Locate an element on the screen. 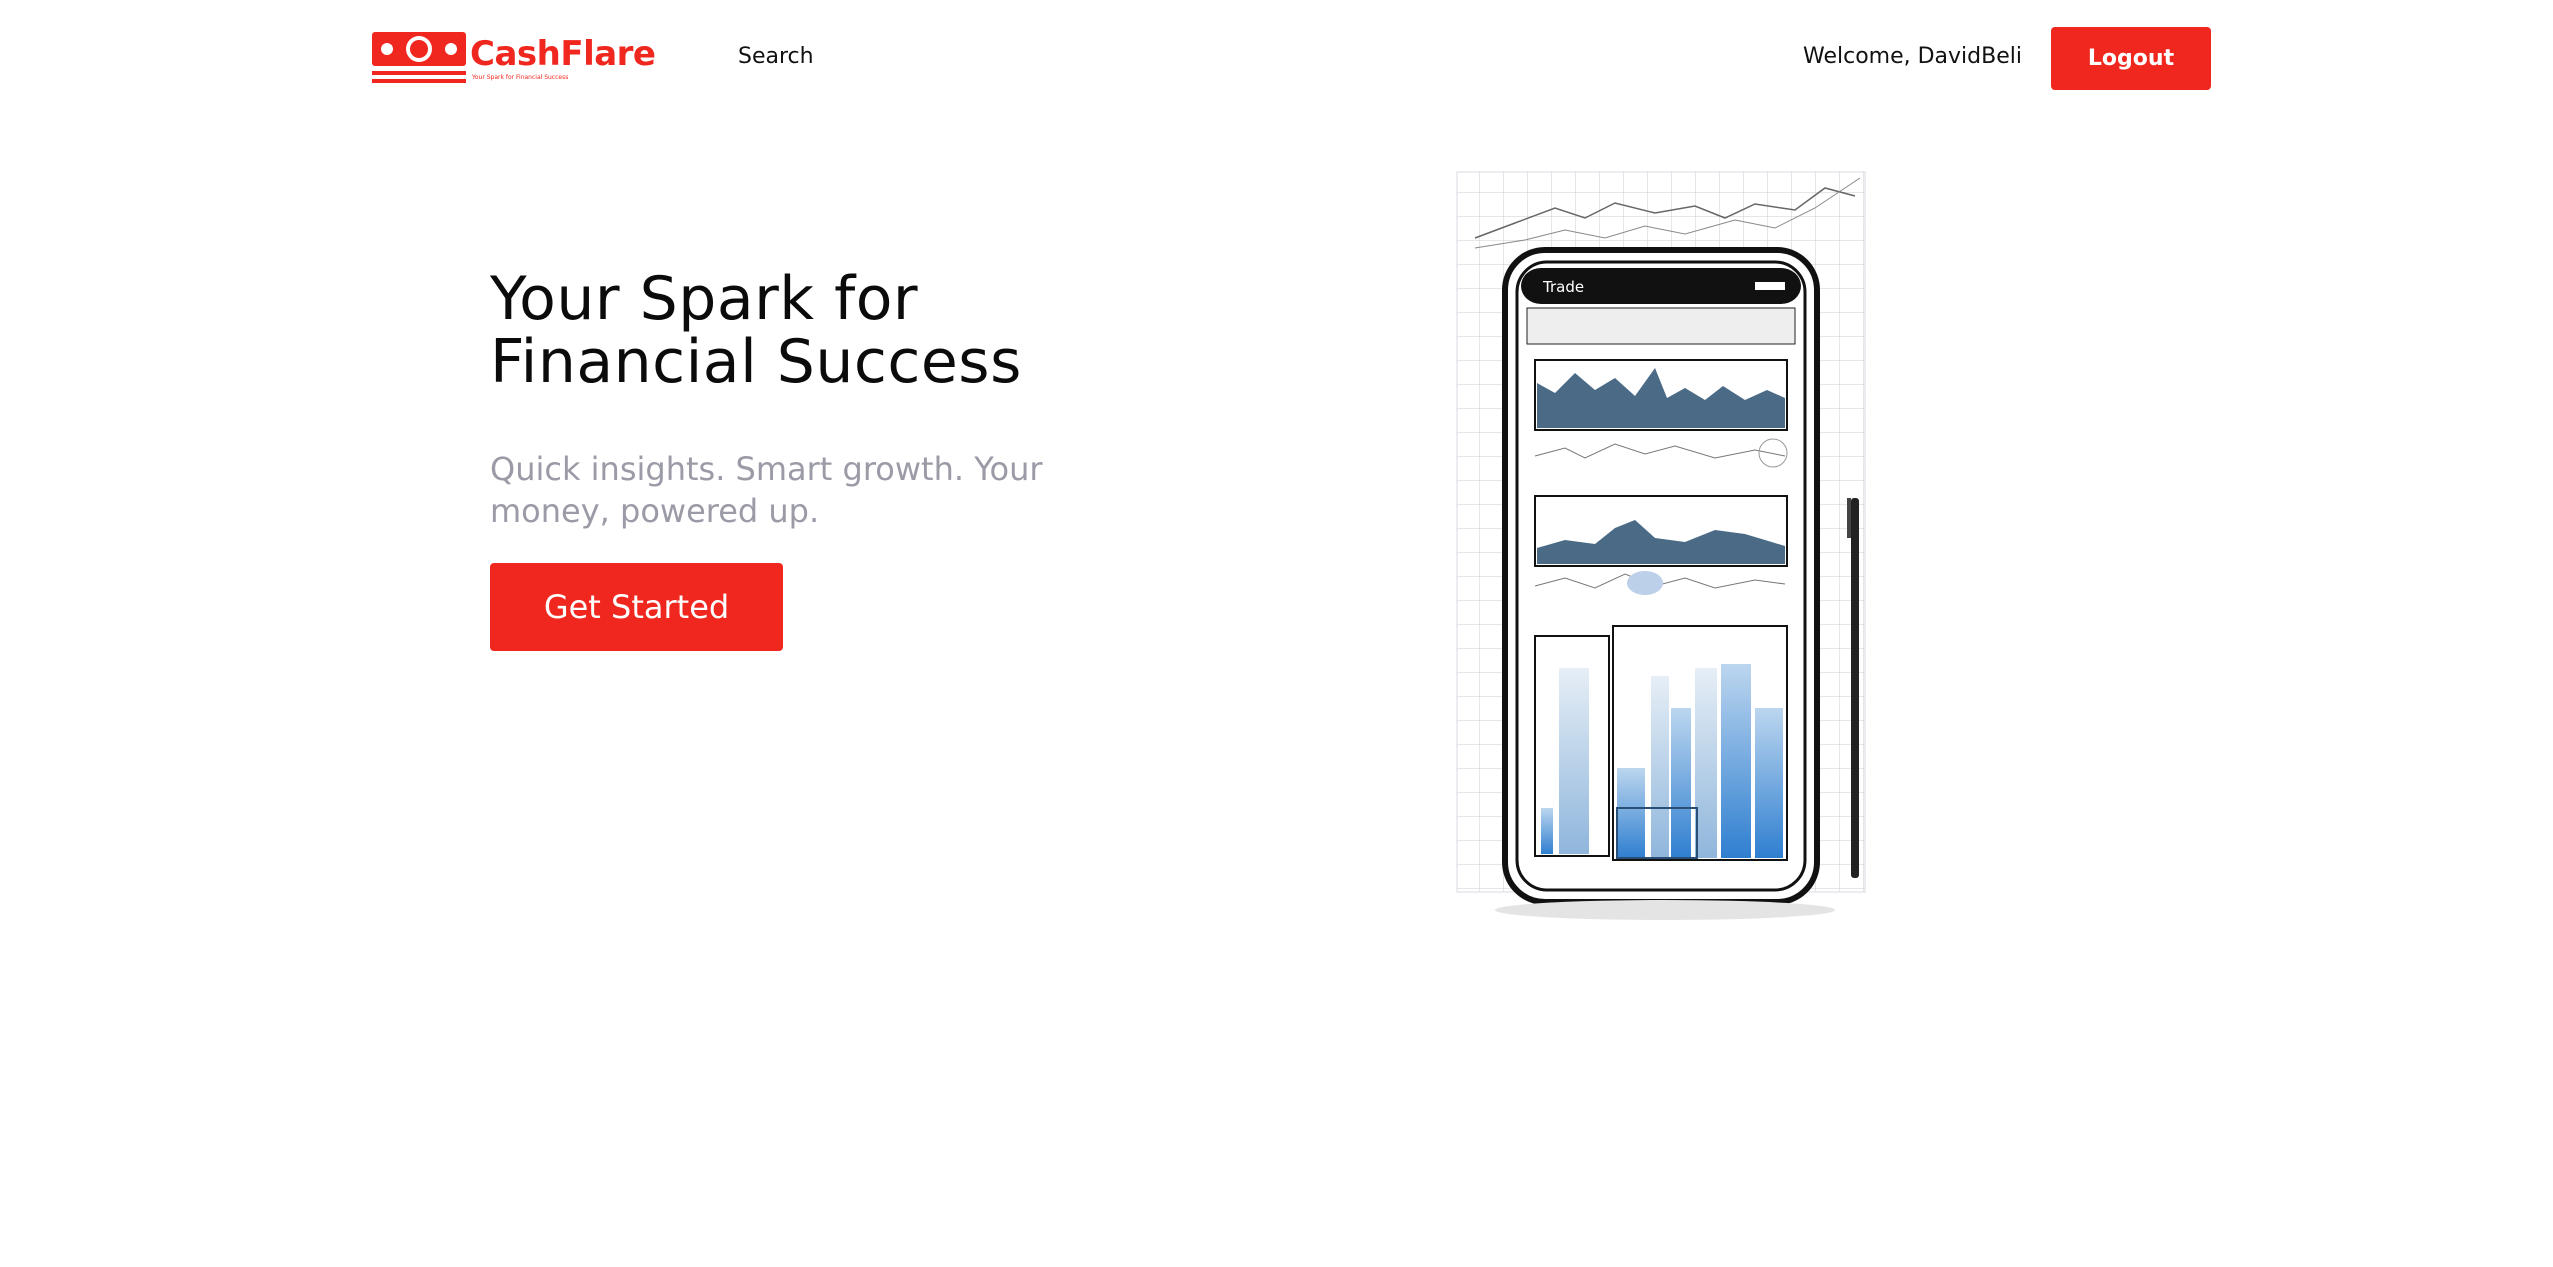 The width and height of the screenshot is (2553, 1267). nav-search-link: Search is located at coordinates (776, 56).